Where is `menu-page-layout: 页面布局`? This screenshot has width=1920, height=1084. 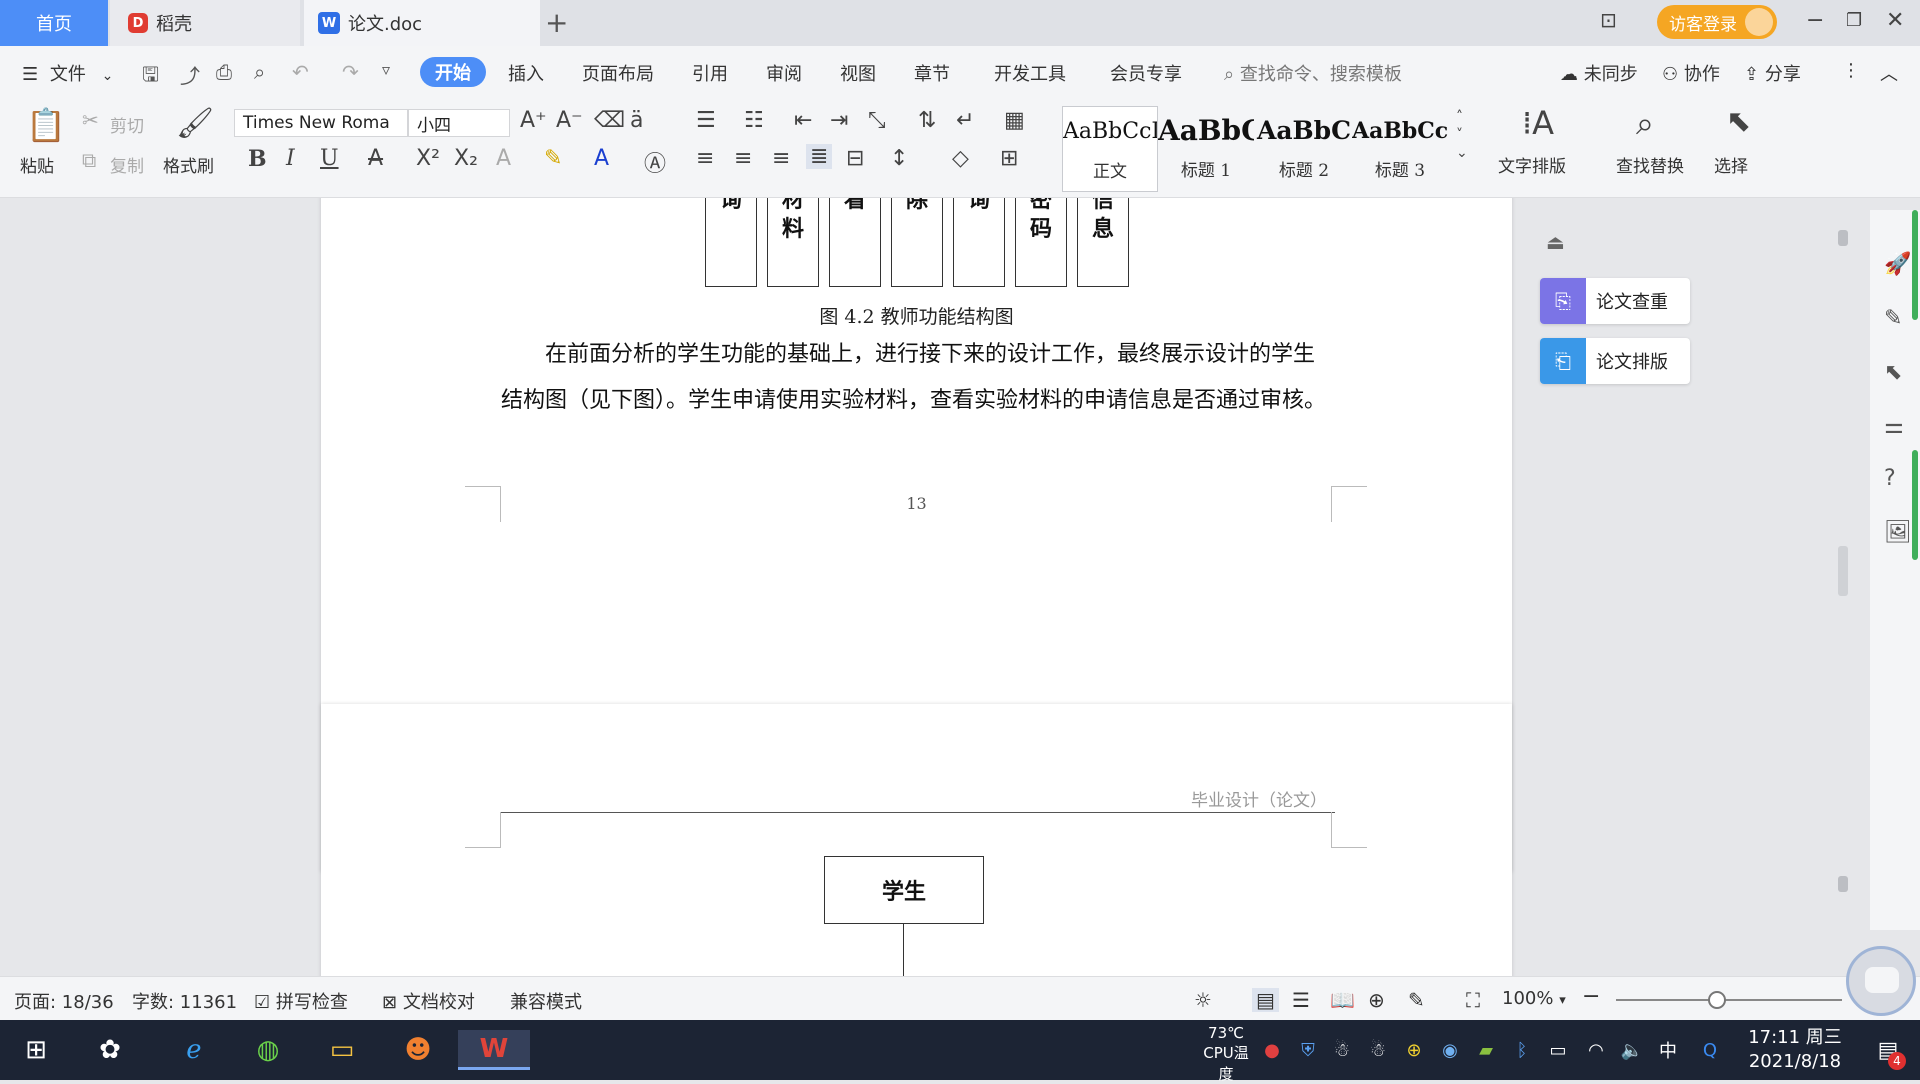 menu-page-layout: 页面布局 is located at coordinates (618, 73).